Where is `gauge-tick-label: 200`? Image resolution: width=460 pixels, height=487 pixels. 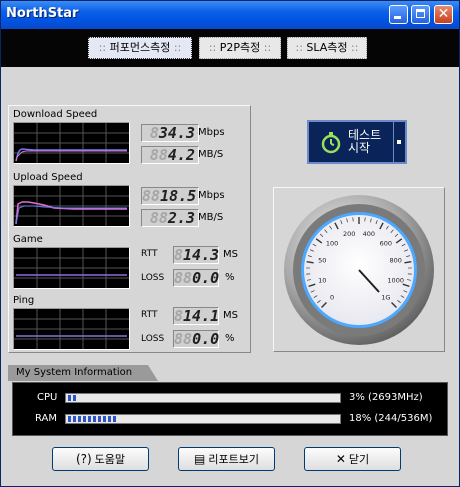 gauge-tick-label: 200 is located at coordinates (349, 234).